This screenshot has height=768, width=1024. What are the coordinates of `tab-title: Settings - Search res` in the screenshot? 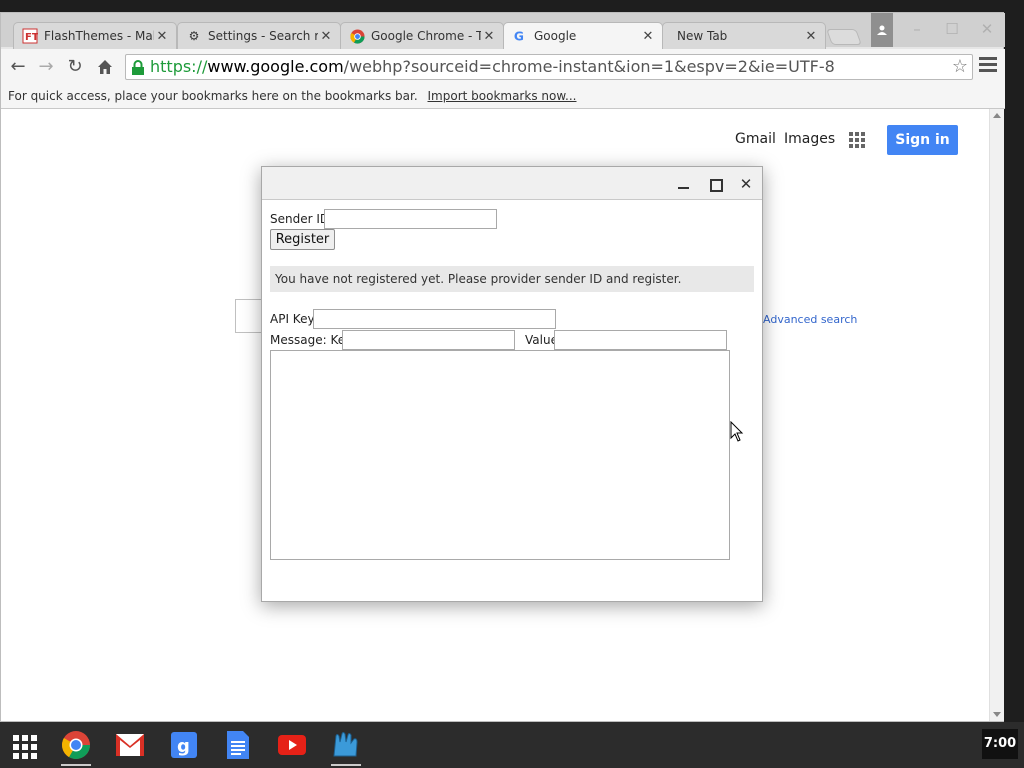 It's located at (263, 36).